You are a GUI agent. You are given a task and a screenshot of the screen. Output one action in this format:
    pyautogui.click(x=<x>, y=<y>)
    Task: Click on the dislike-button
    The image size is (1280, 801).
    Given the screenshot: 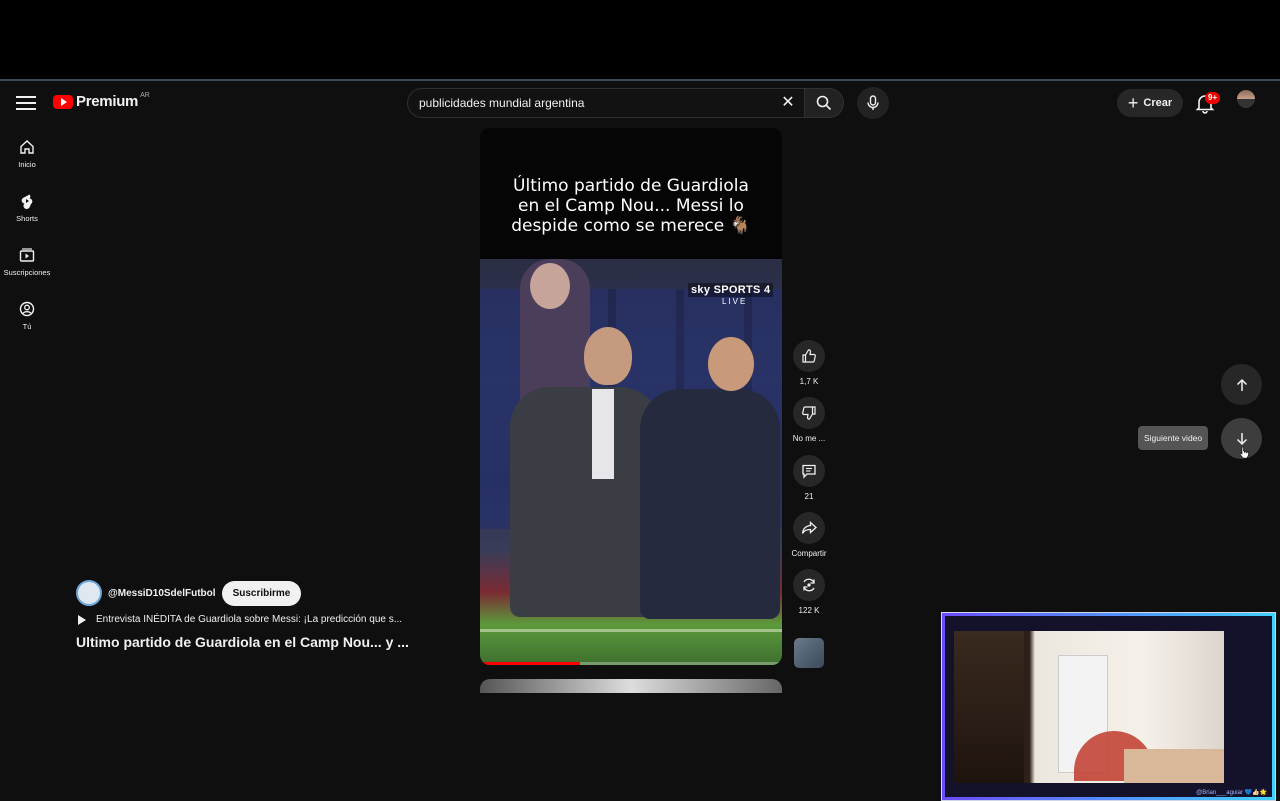 What is the action you would take?
    pyautogui.click(x=809, y=413)
    